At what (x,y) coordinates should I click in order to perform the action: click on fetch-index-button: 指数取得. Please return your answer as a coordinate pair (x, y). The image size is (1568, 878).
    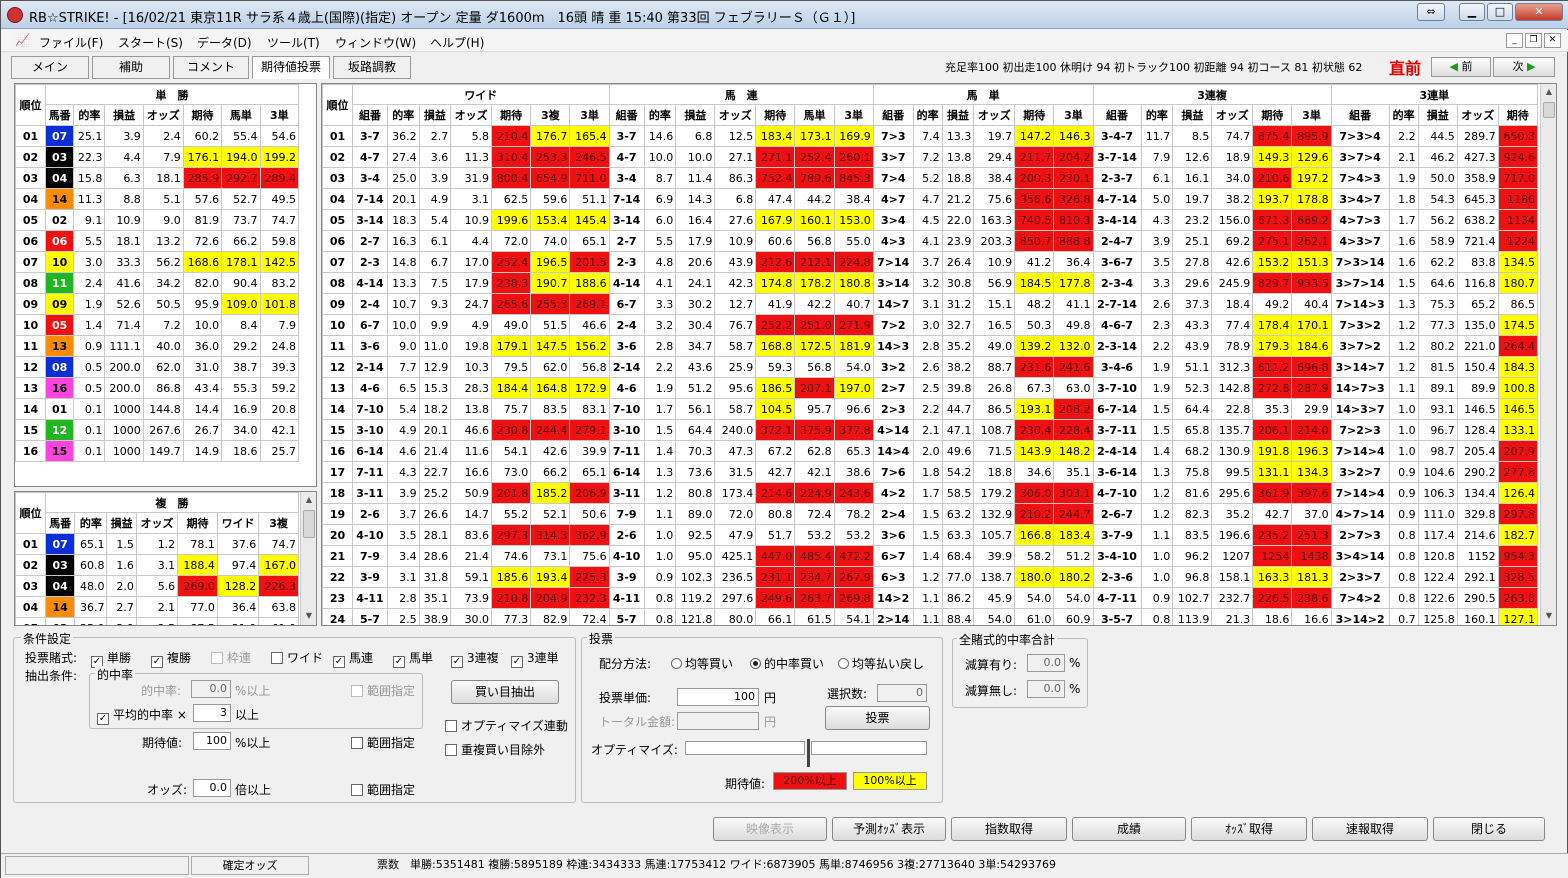
    Looking at the image, I should click on (1009, 829).